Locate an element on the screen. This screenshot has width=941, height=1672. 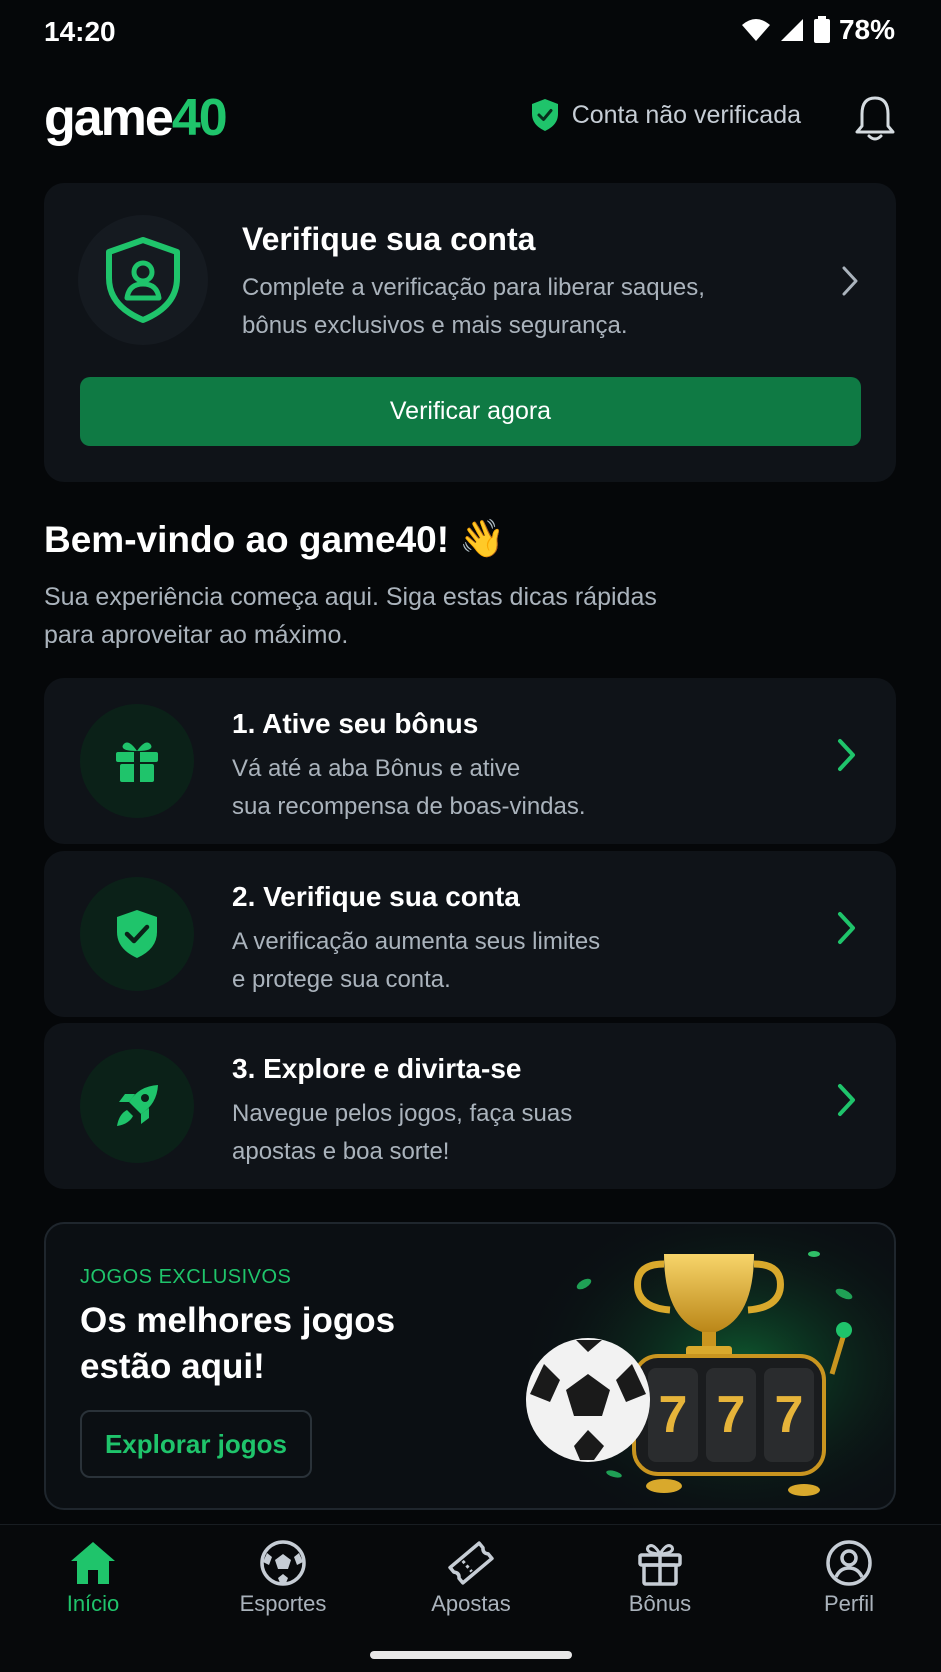
status-icons: 78% is located at coordinates (818, 30).